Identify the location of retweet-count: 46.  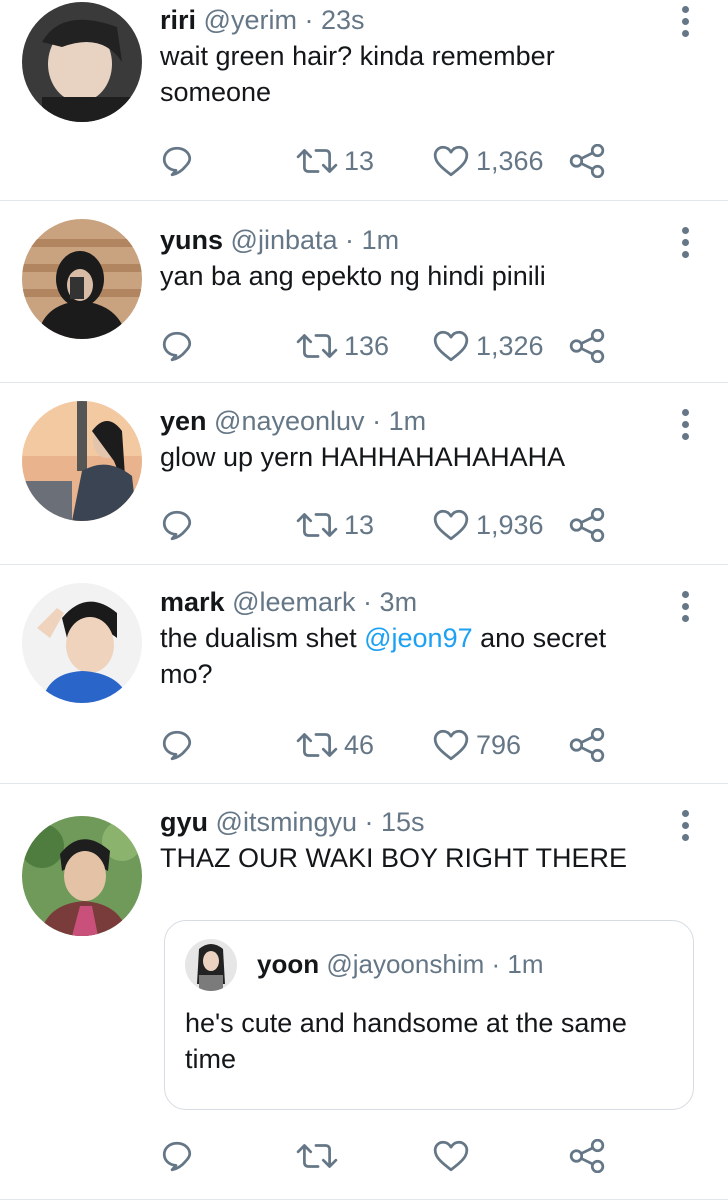
(359, 744).